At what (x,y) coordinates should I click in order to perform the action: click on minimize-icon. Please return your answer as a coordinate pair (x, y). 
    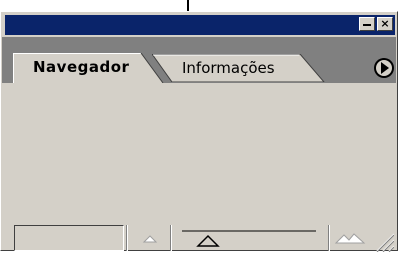
    Looking at the image, I should click on (367, 25).